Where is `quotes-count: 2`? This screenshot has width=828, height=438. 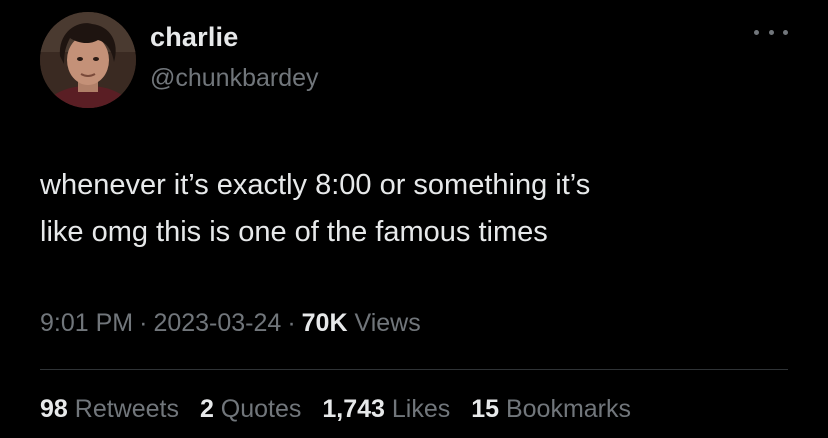 quotes-count: 2 is located at coordinates (206, 409).